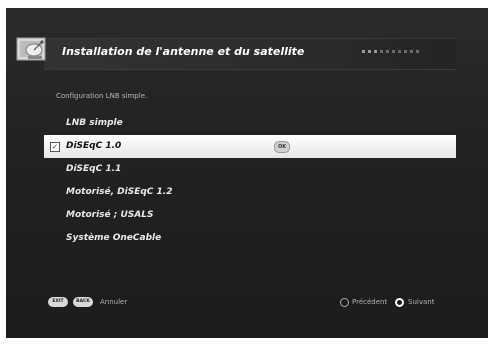 This screenshot has height=344, width=494. What do you see at coordinates (250, 192) in the screenshot?
I see `menu-item-motorise-diseqc-1-2: Motorisé, DiSEqC 1.2` at bounding box center [250, 192].